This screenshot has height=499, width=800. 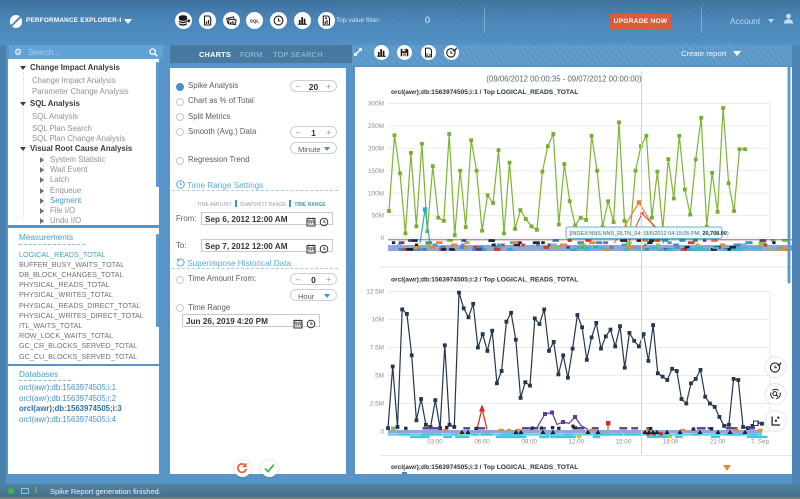 What do you see at coordinates (376, 193) in the screenshot?
I see `svg-text: 100M` at bounding box center [376, 193].